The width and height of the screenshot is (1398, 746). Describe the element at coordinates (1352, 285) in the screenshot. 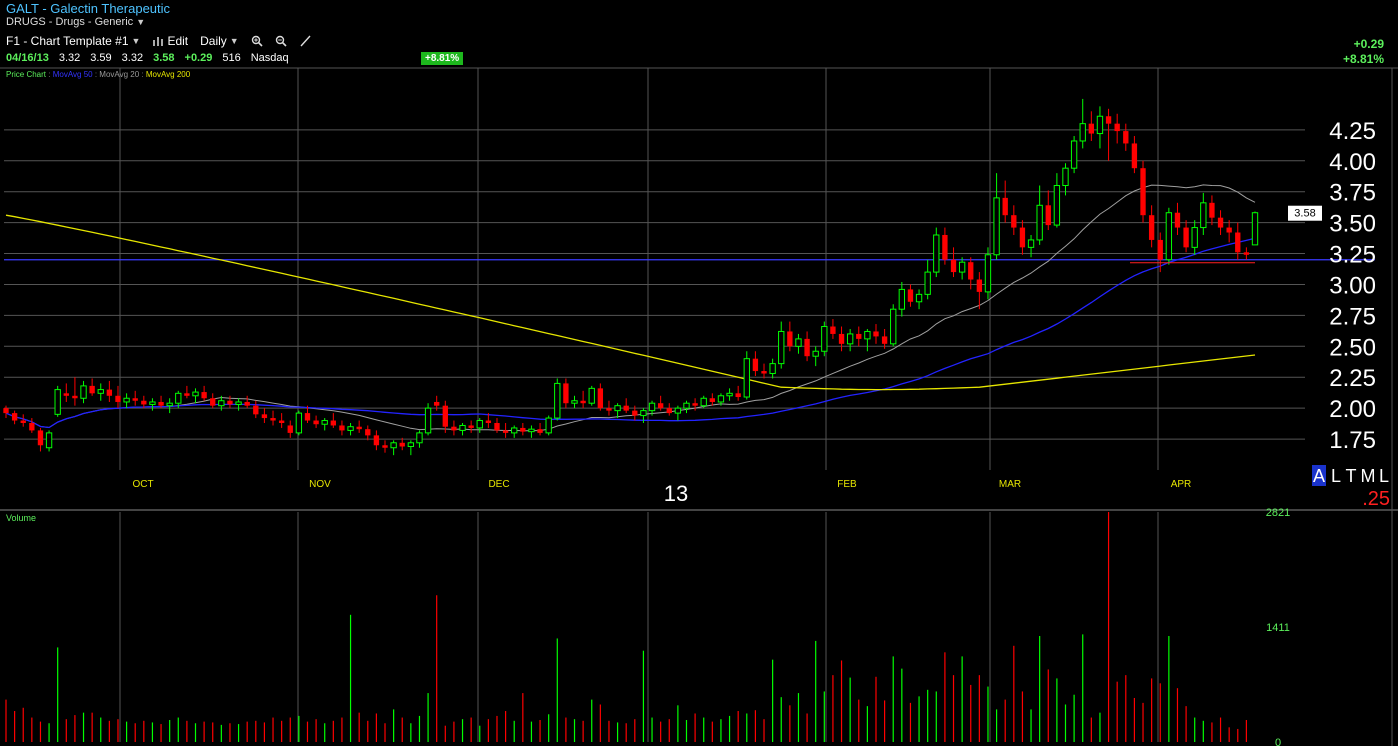

I see `y-tick-label: 3.00` at that location.